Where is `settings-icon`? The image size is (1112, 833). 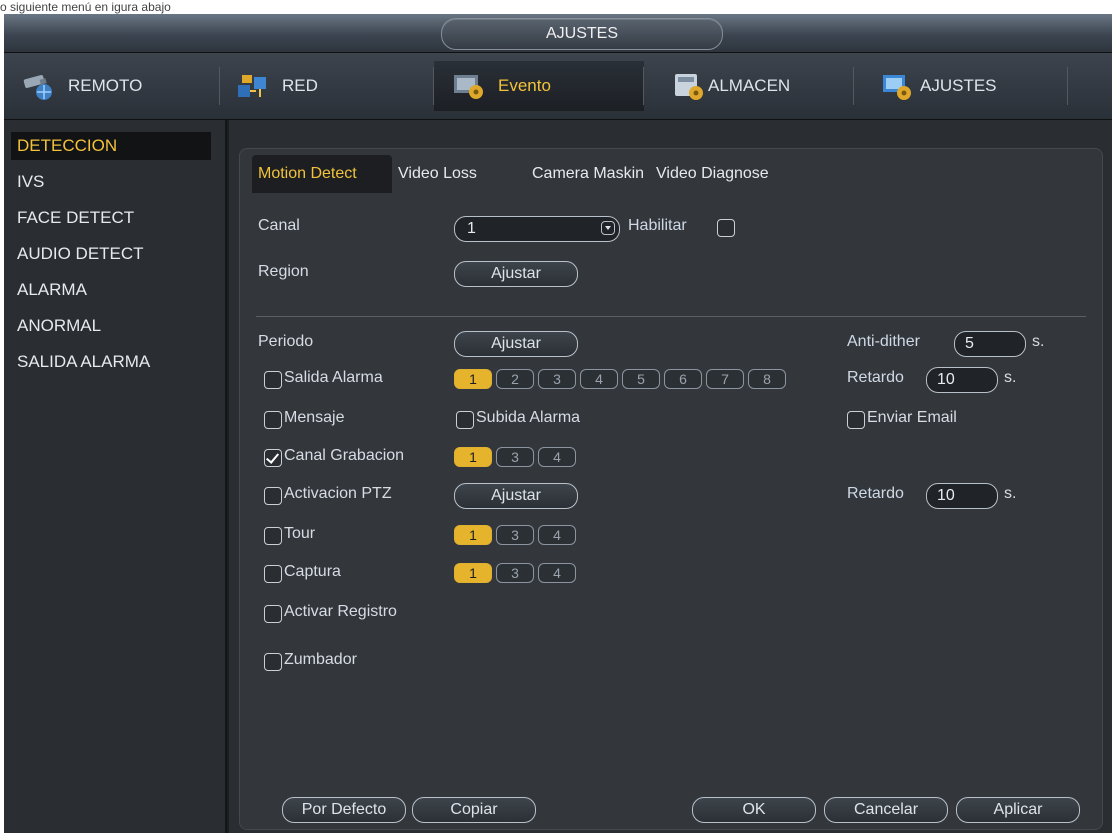
settings-icon is located at coordinates (897, 86).